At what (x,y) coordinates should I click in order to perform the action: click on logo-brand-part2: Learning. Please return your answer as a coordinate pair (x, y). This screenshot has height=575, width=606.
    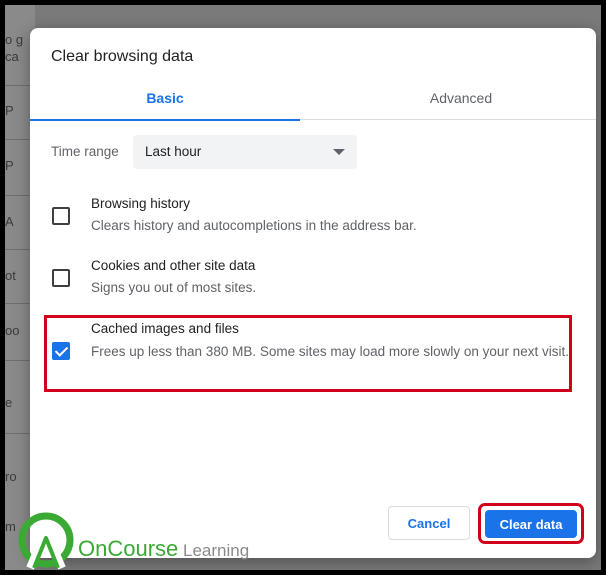
    Looking at the image, I should click on (214, 550).